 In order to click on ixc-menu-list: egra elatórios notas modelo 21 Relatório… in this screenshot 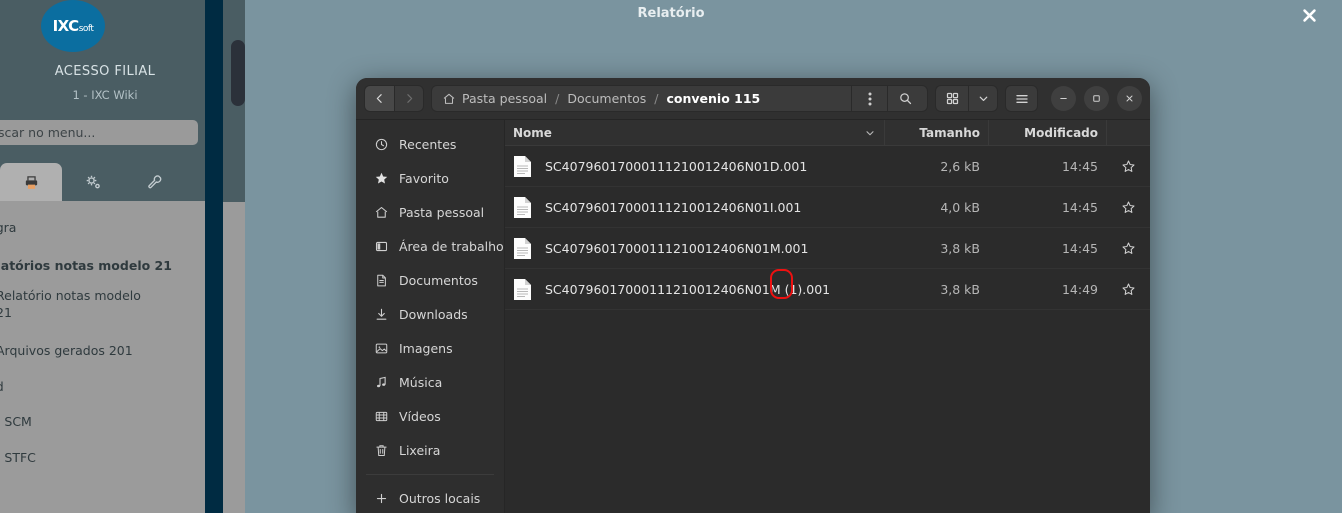, I will do `click(105, 357)`.